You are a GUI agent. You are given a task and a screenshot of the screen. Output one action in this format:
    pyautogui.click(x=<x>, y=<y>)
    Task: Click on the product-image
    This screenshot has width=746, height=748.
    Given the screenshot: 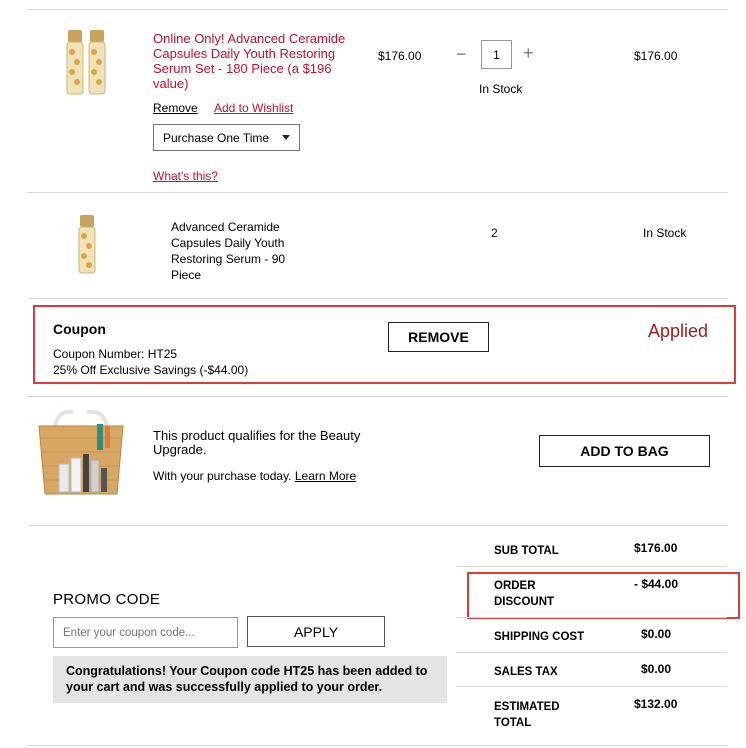 What is the action you would take?
    pyautogui.click(x=88, y=245)
    